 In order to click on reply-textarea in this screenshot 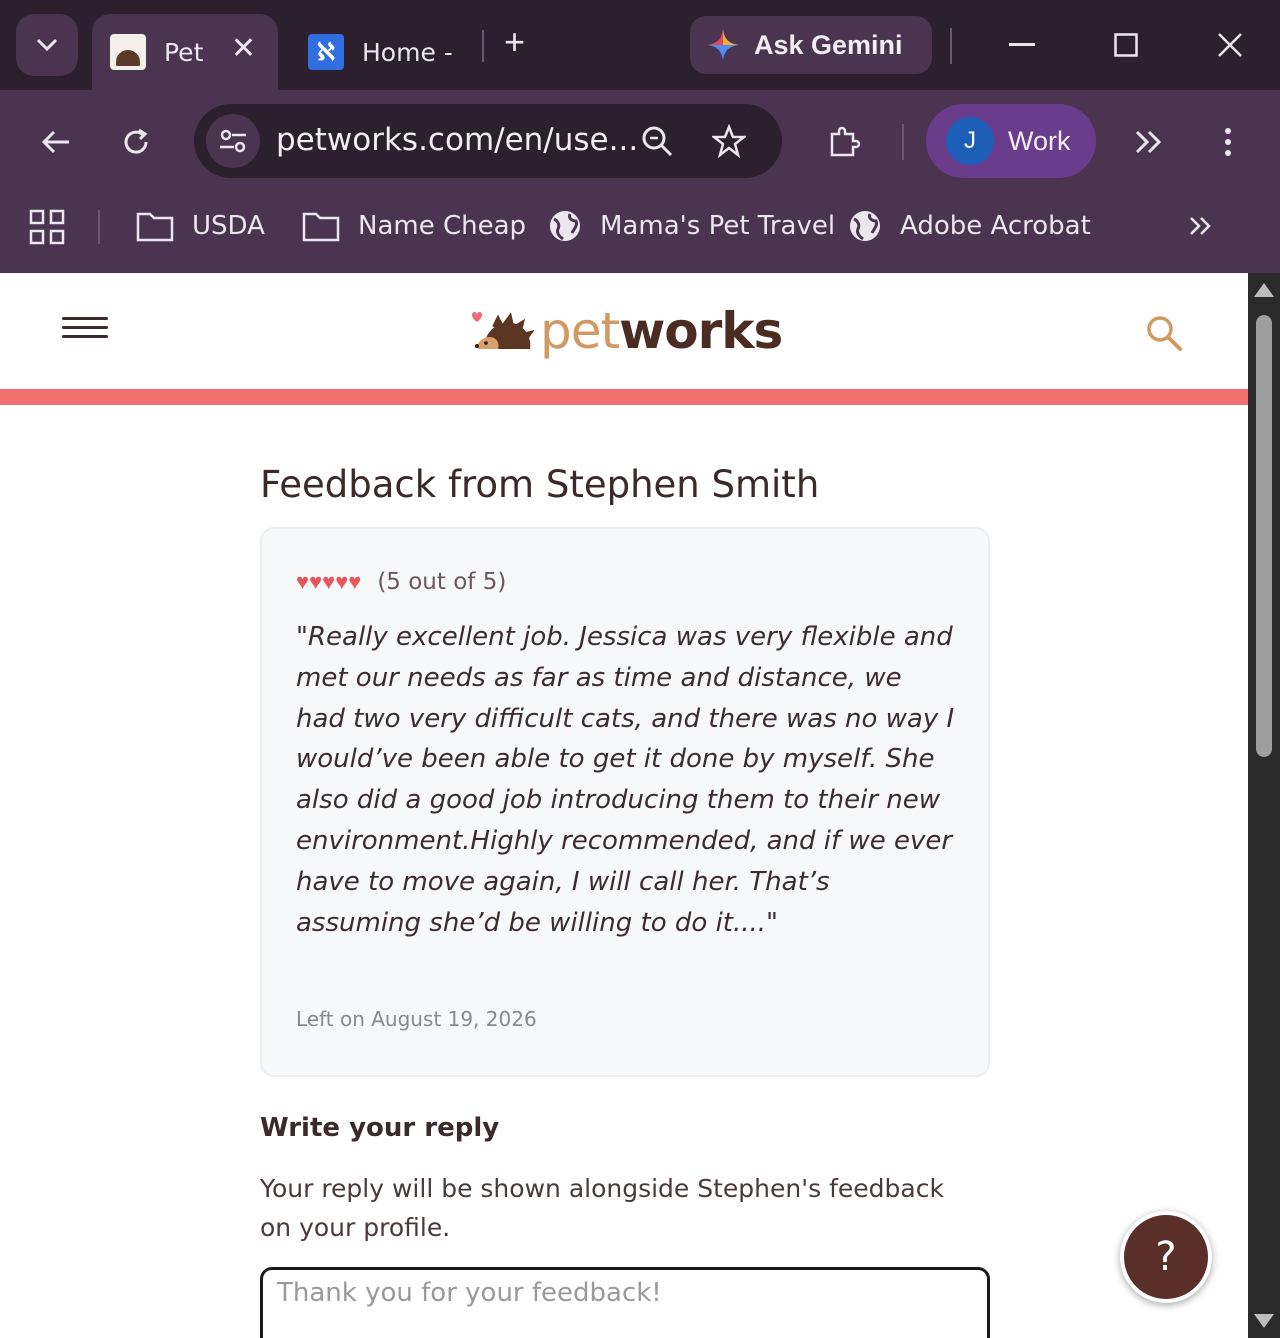, I will do `click(625, 1302)`.